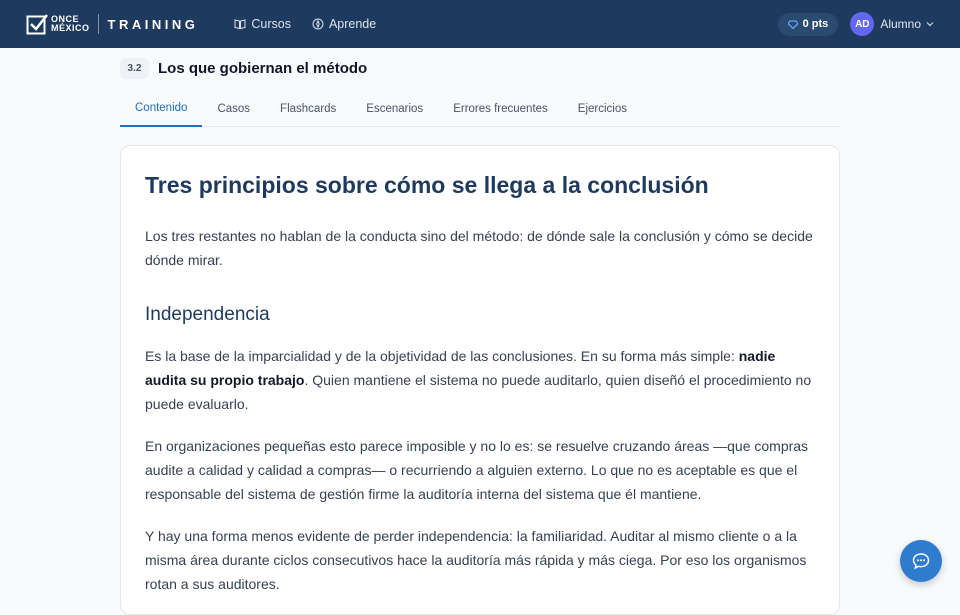 The image size is (960, 615). I want to click on compass-icon, so click(318, 24).